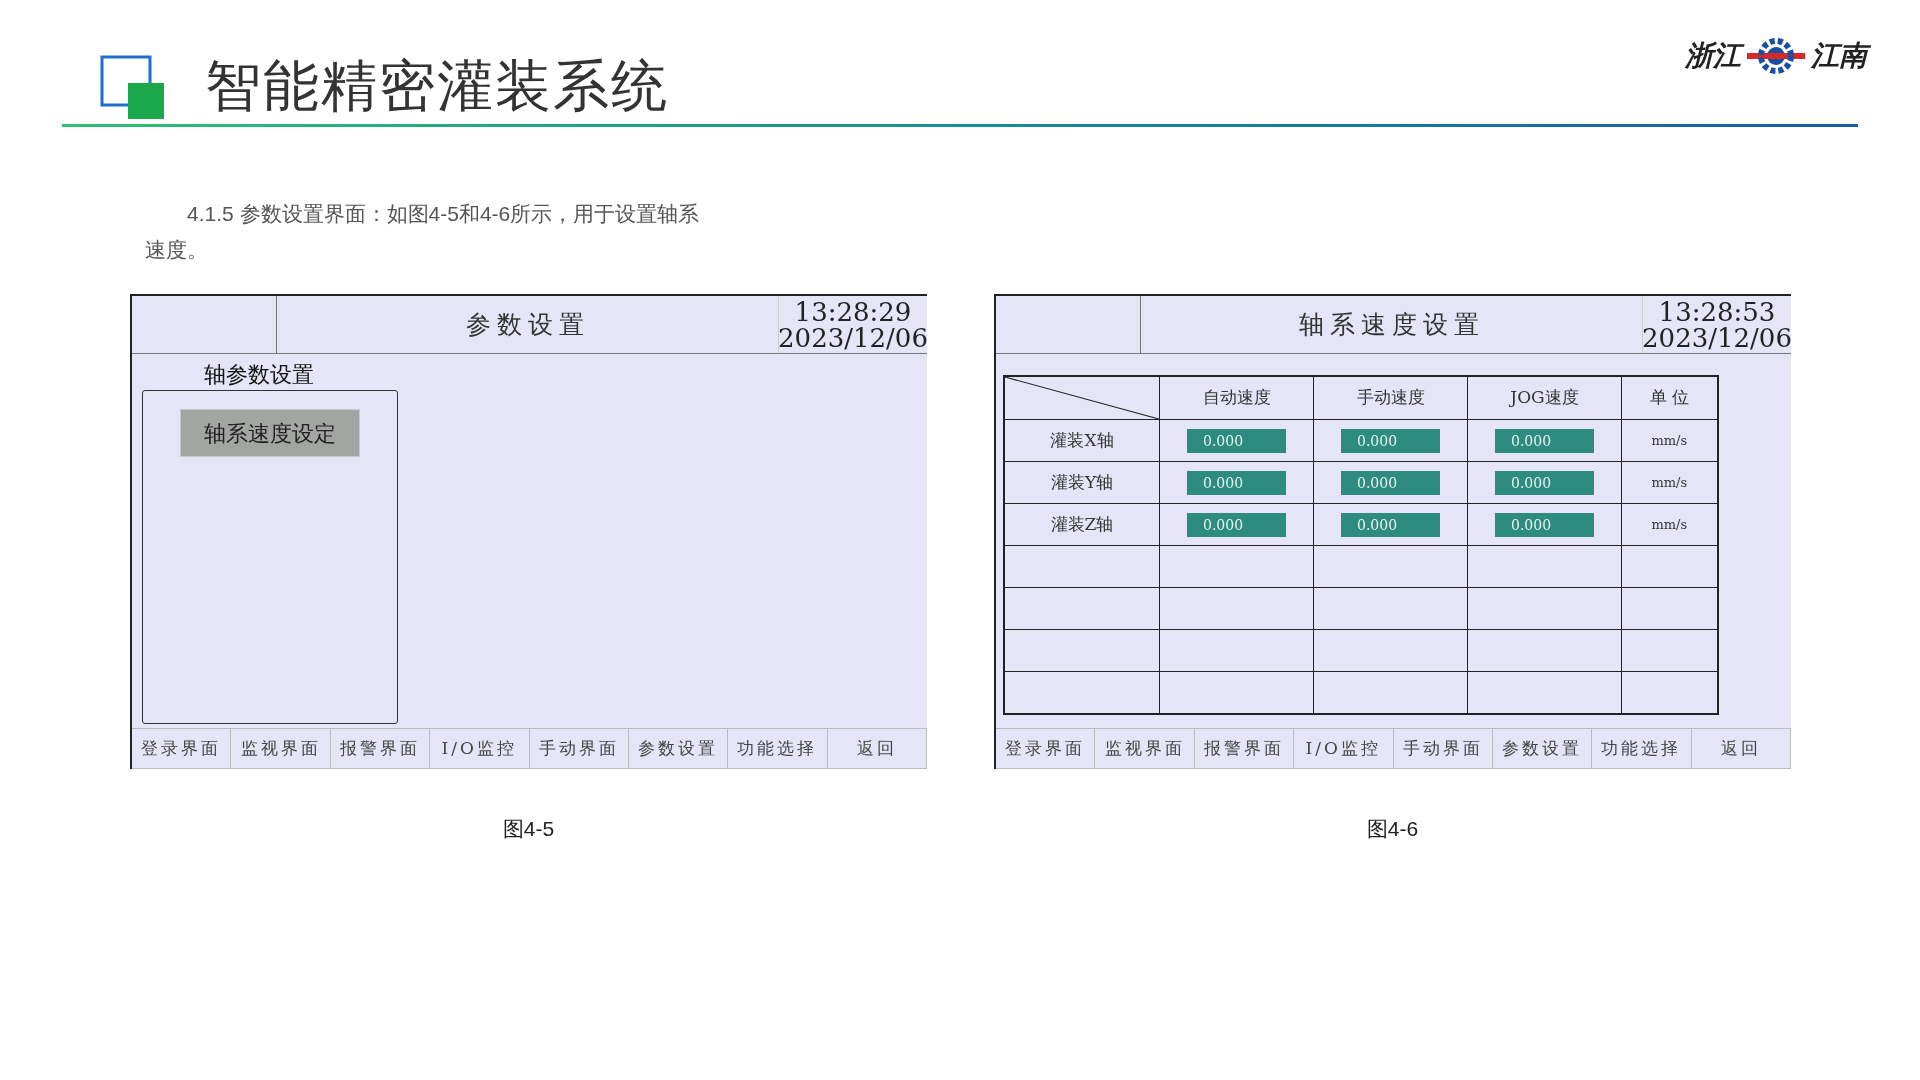 This screenshot has width=1920, height=1080. I want to click on figure-caption: 图4-6, so click(1392, 829).